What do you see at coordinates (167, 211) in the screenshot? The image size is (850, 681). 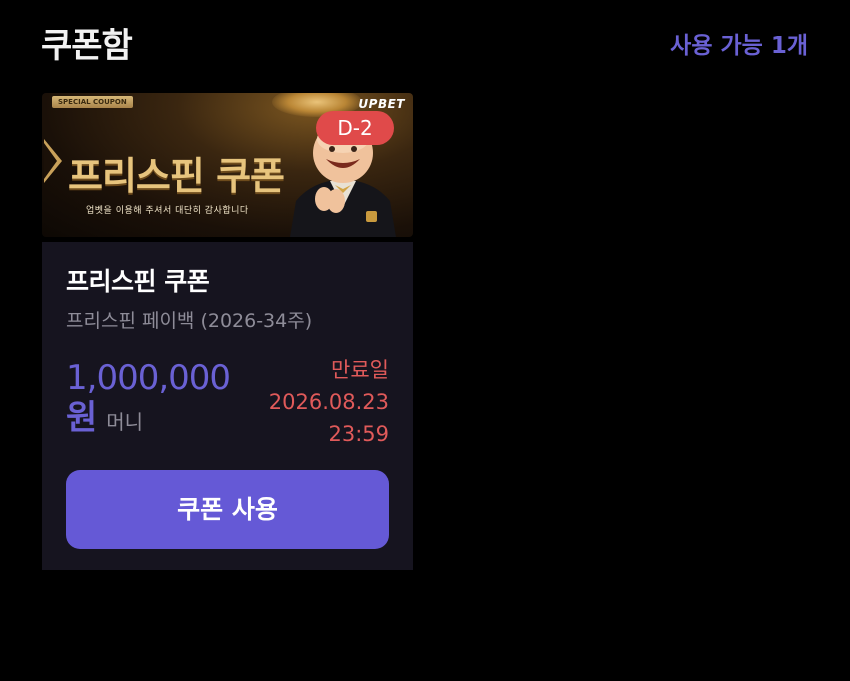 I see `banner-subtext: 업벳을 이용해 주셔서 대단히 감사합니다` at bounding box center [167, 211].